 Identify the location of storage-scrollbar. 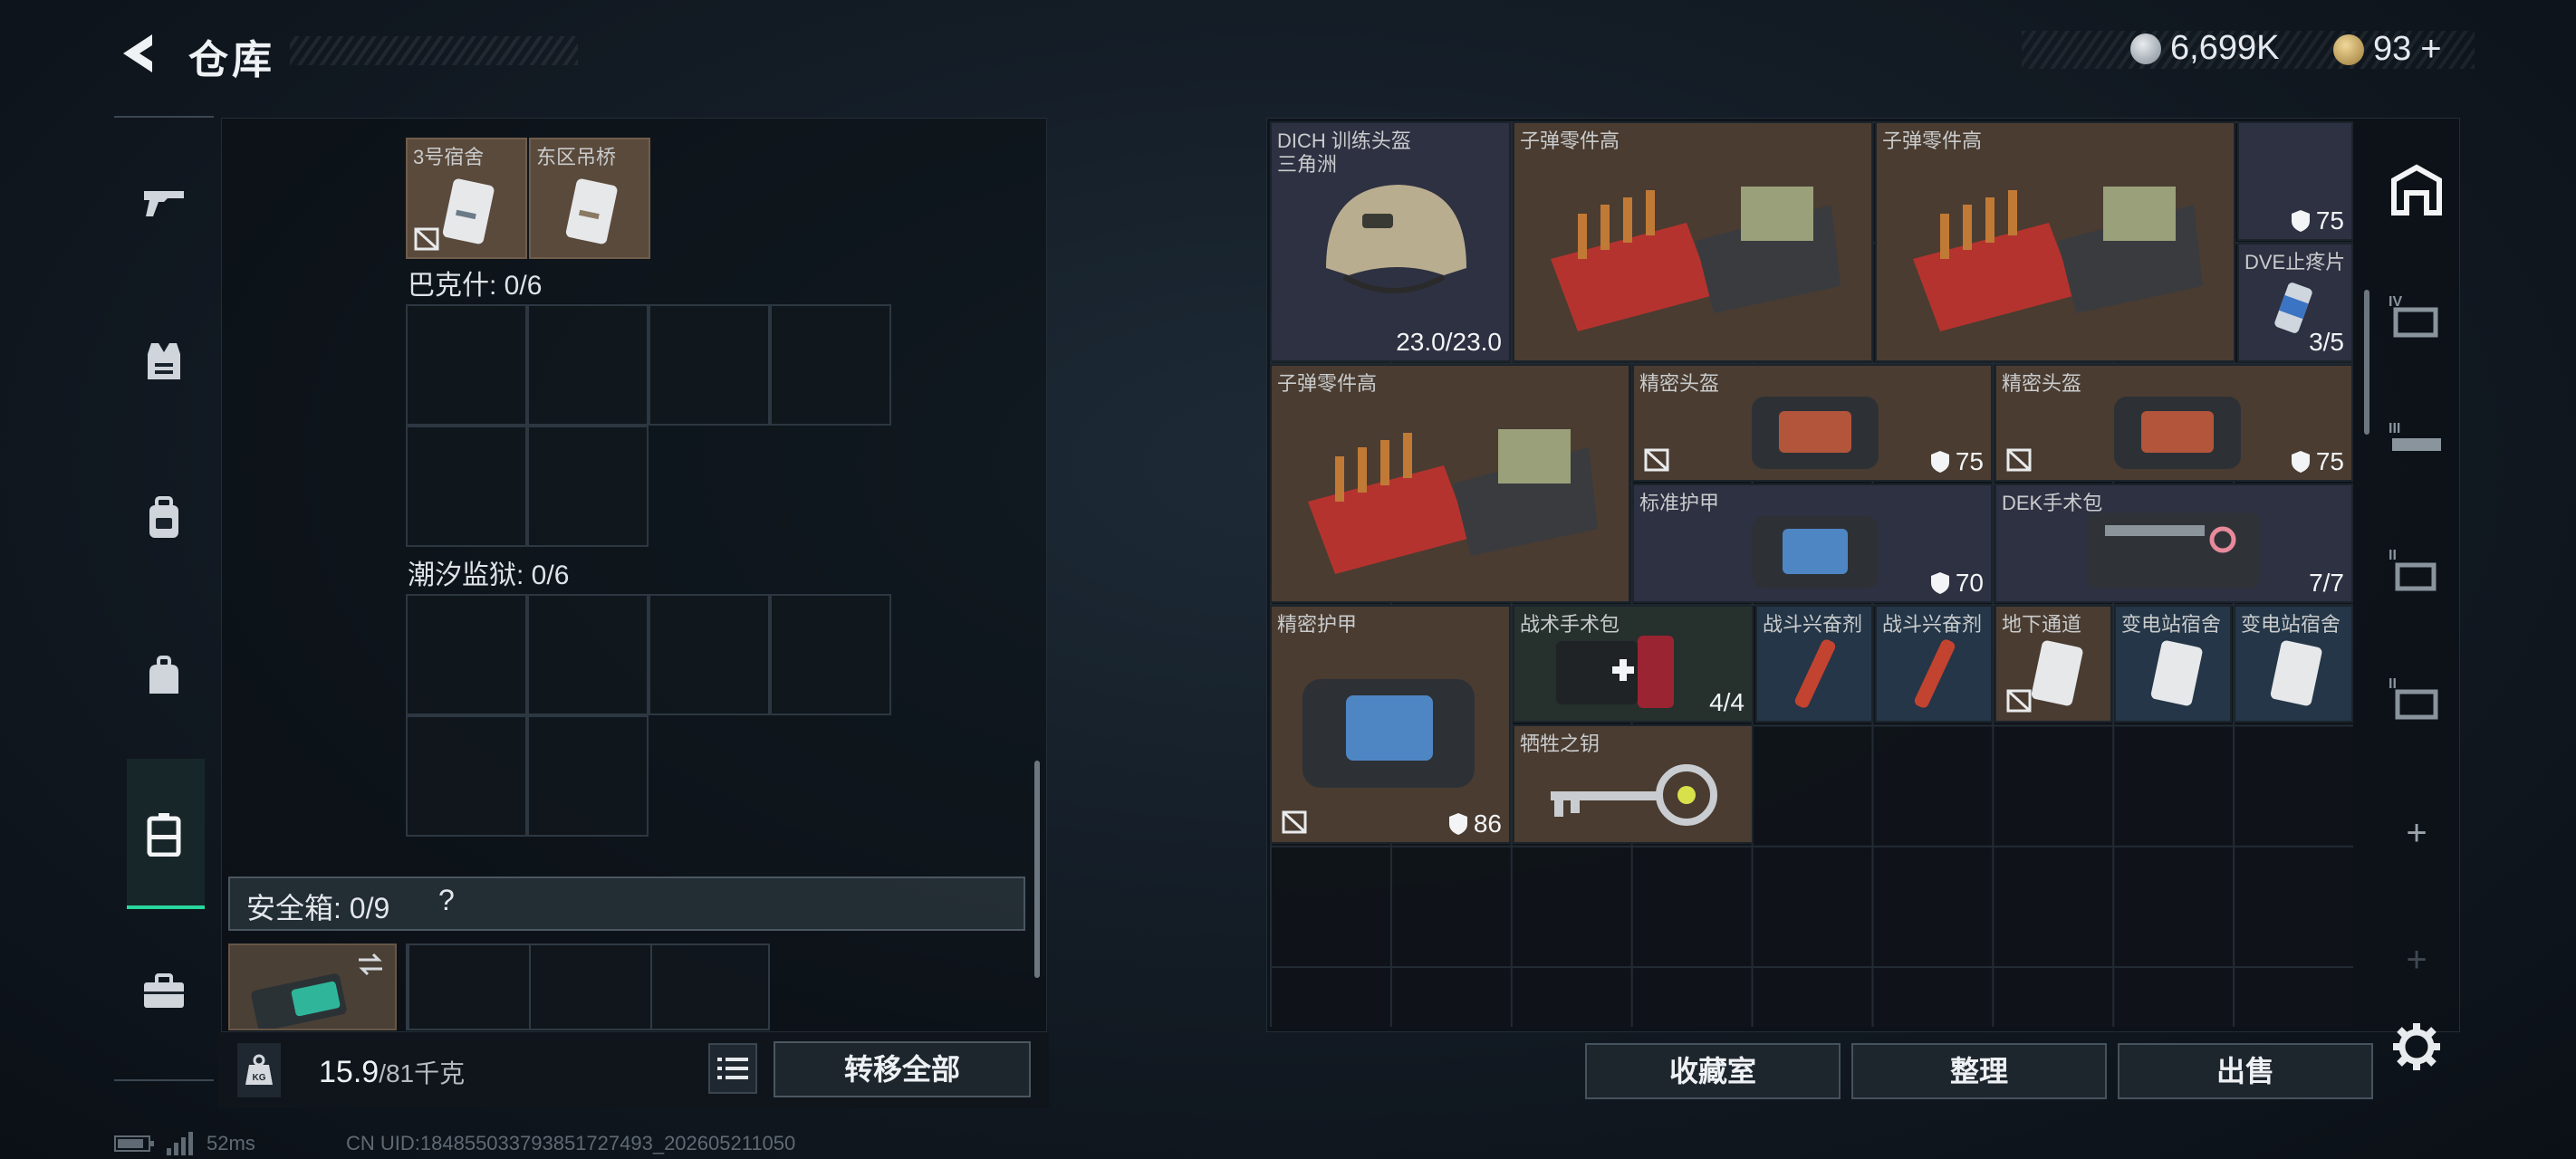
(2366, 363).